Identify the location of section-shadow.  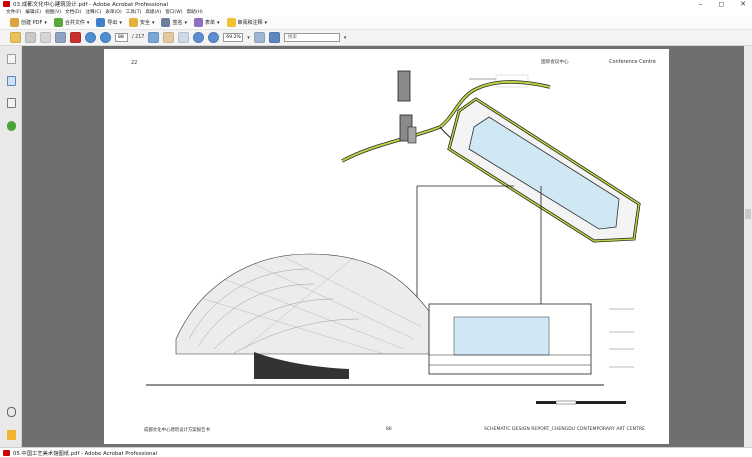
(301, 365).